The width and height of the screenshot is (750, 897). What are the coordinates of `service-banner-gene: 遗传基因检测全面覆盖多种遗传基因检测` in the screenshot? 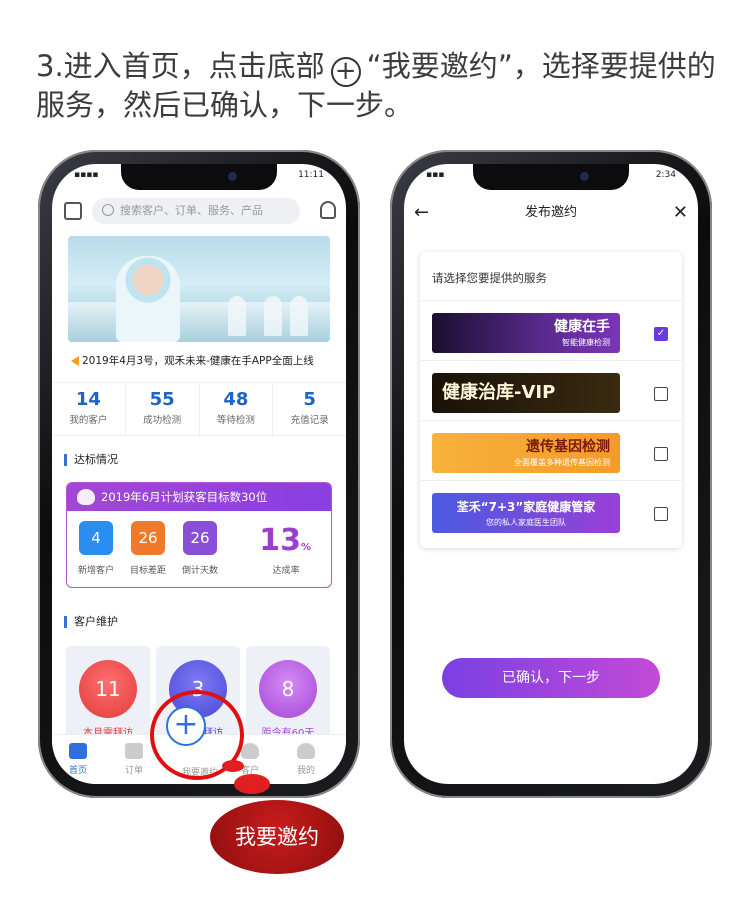 It's located at (526, 453).